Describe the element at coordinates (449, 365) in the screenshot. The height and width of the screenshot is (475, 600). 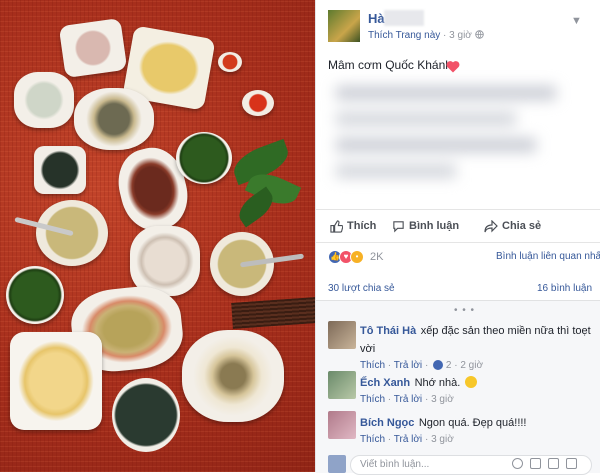
I see `comment-like-count: 2` at that location.